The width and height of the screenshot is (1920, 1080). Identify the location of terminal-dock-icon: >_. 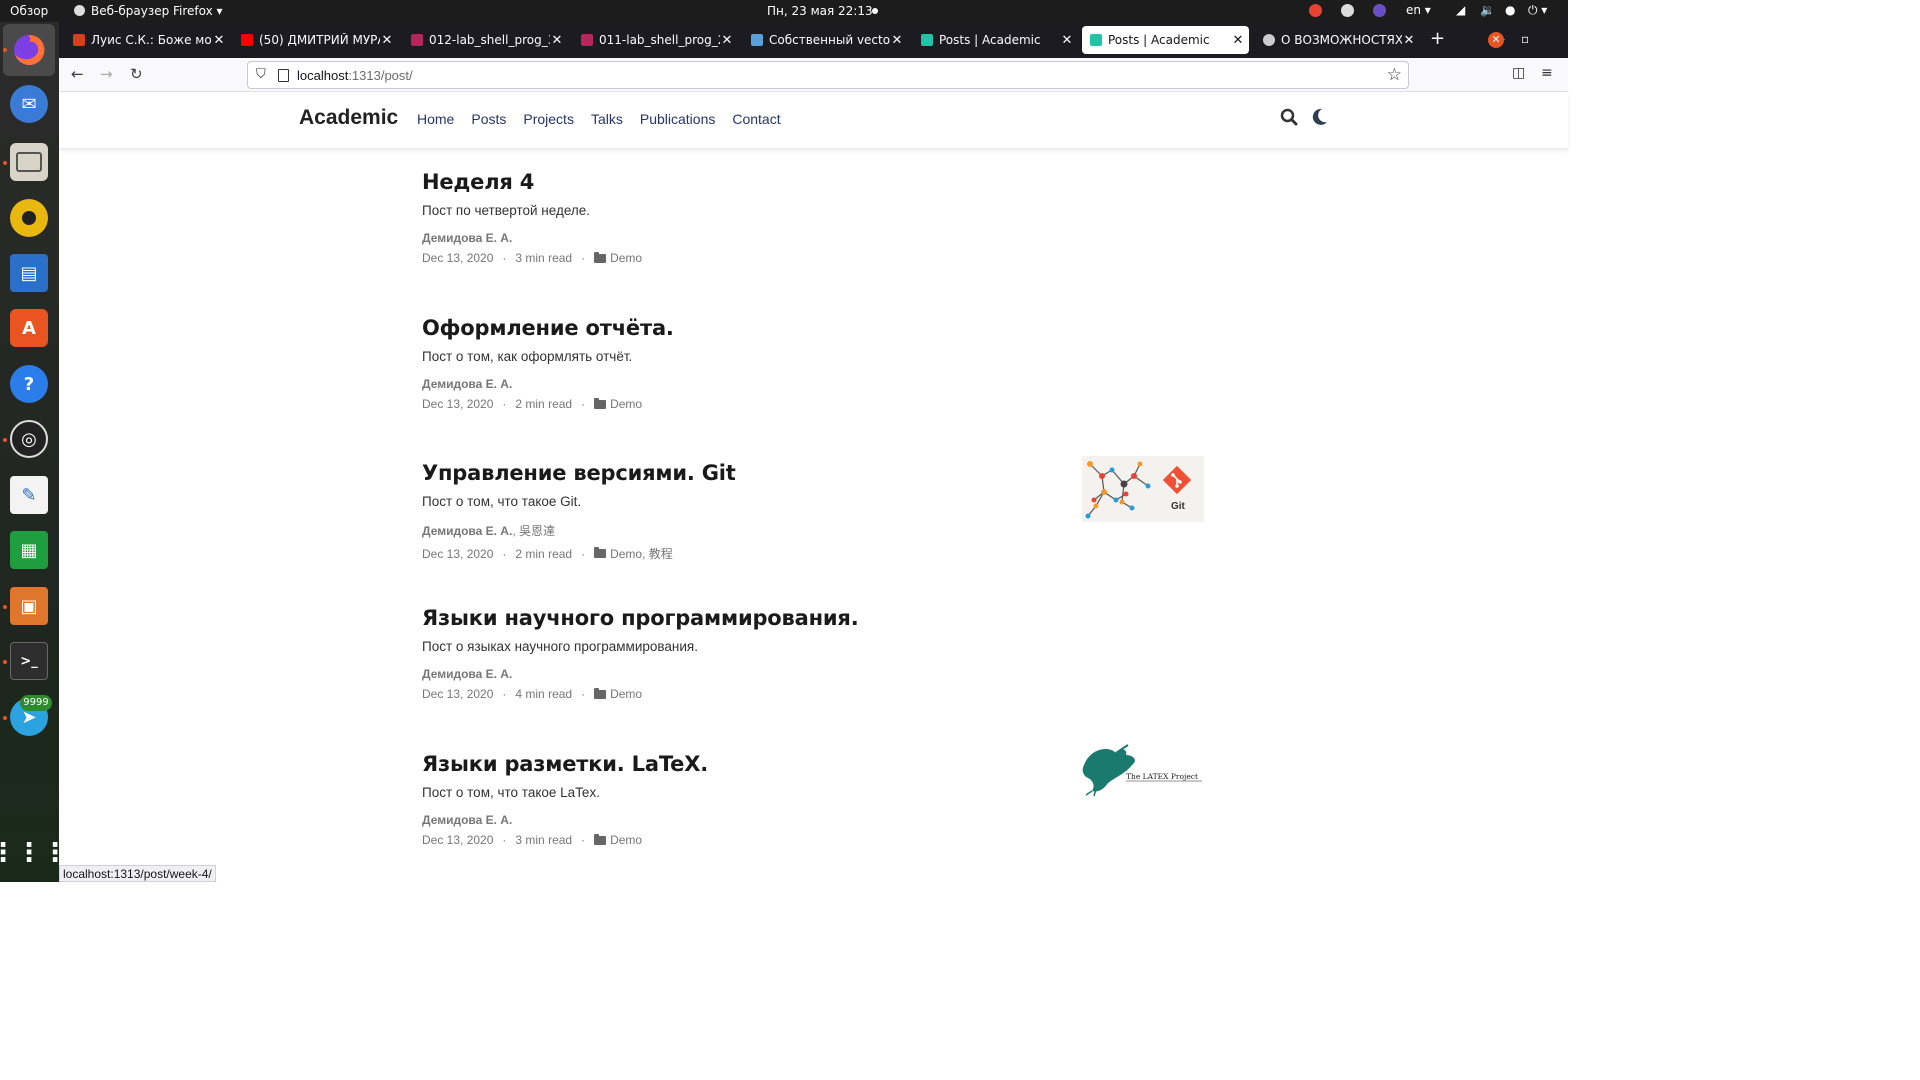
(29, 661).